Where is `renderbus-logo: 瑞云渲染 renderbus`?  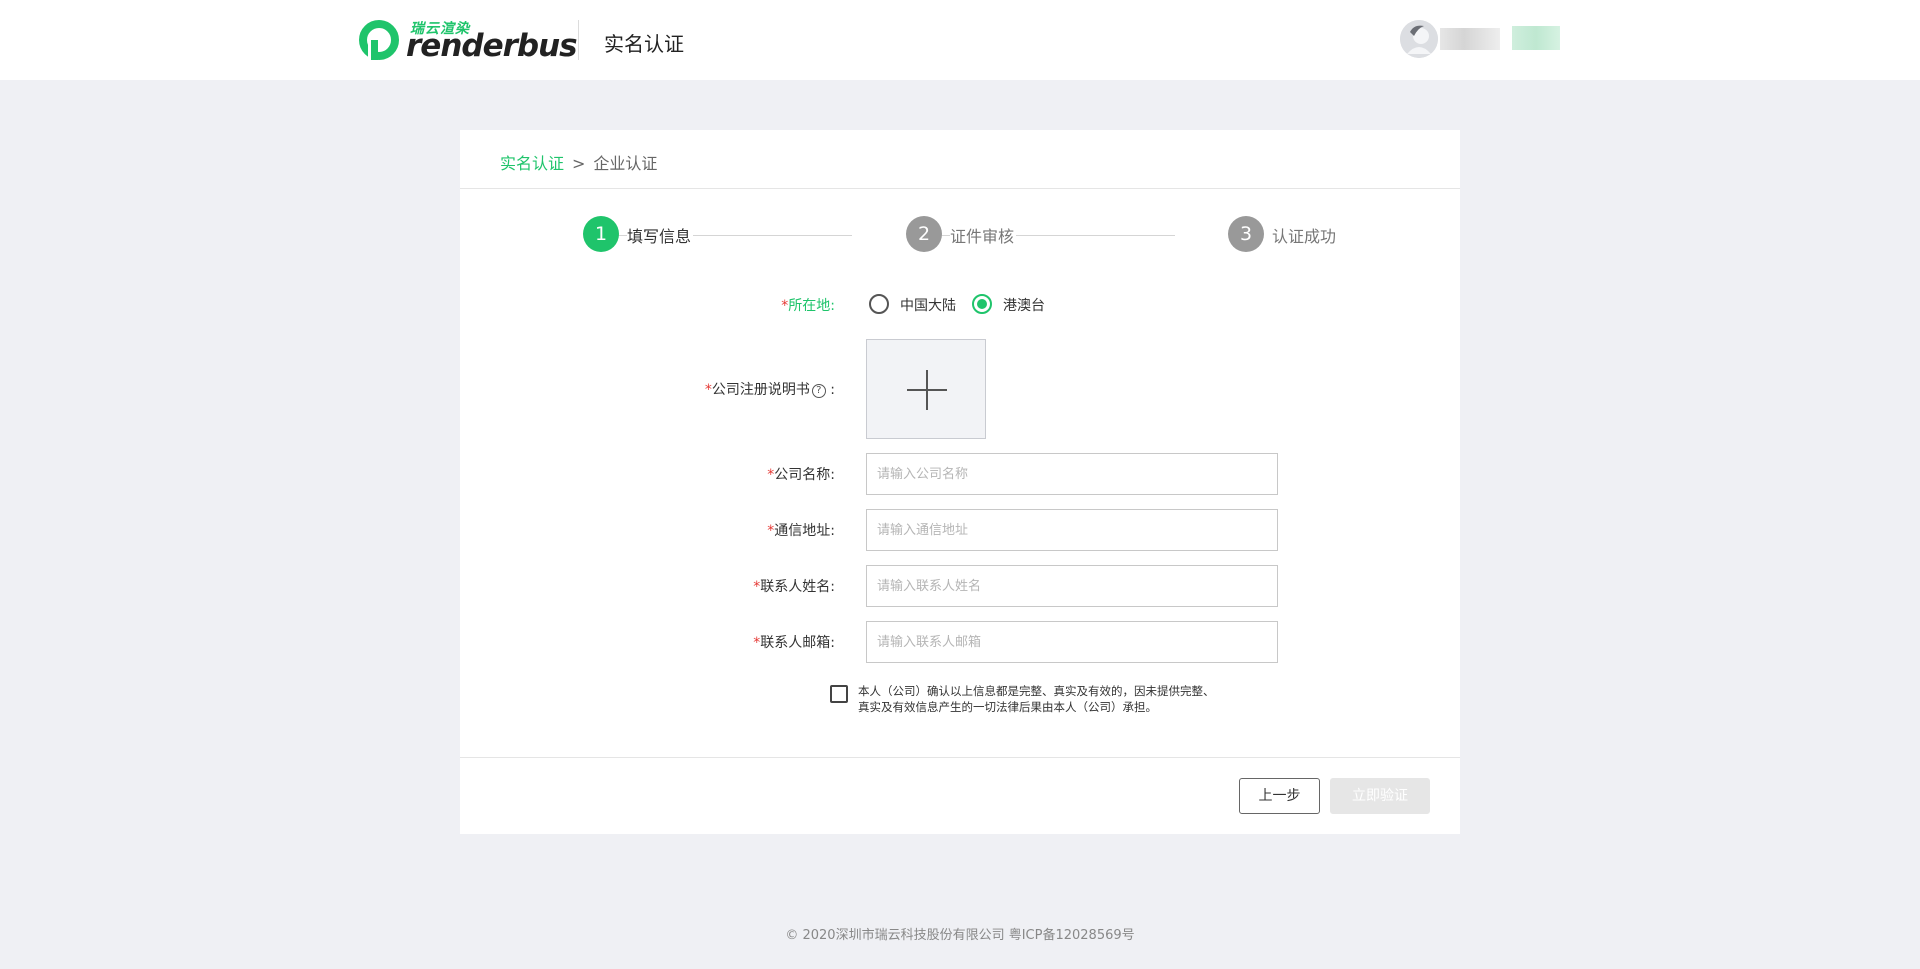 renderbus-logo: 瑞云渲染 renderbus is located at coordinates (468, 41).